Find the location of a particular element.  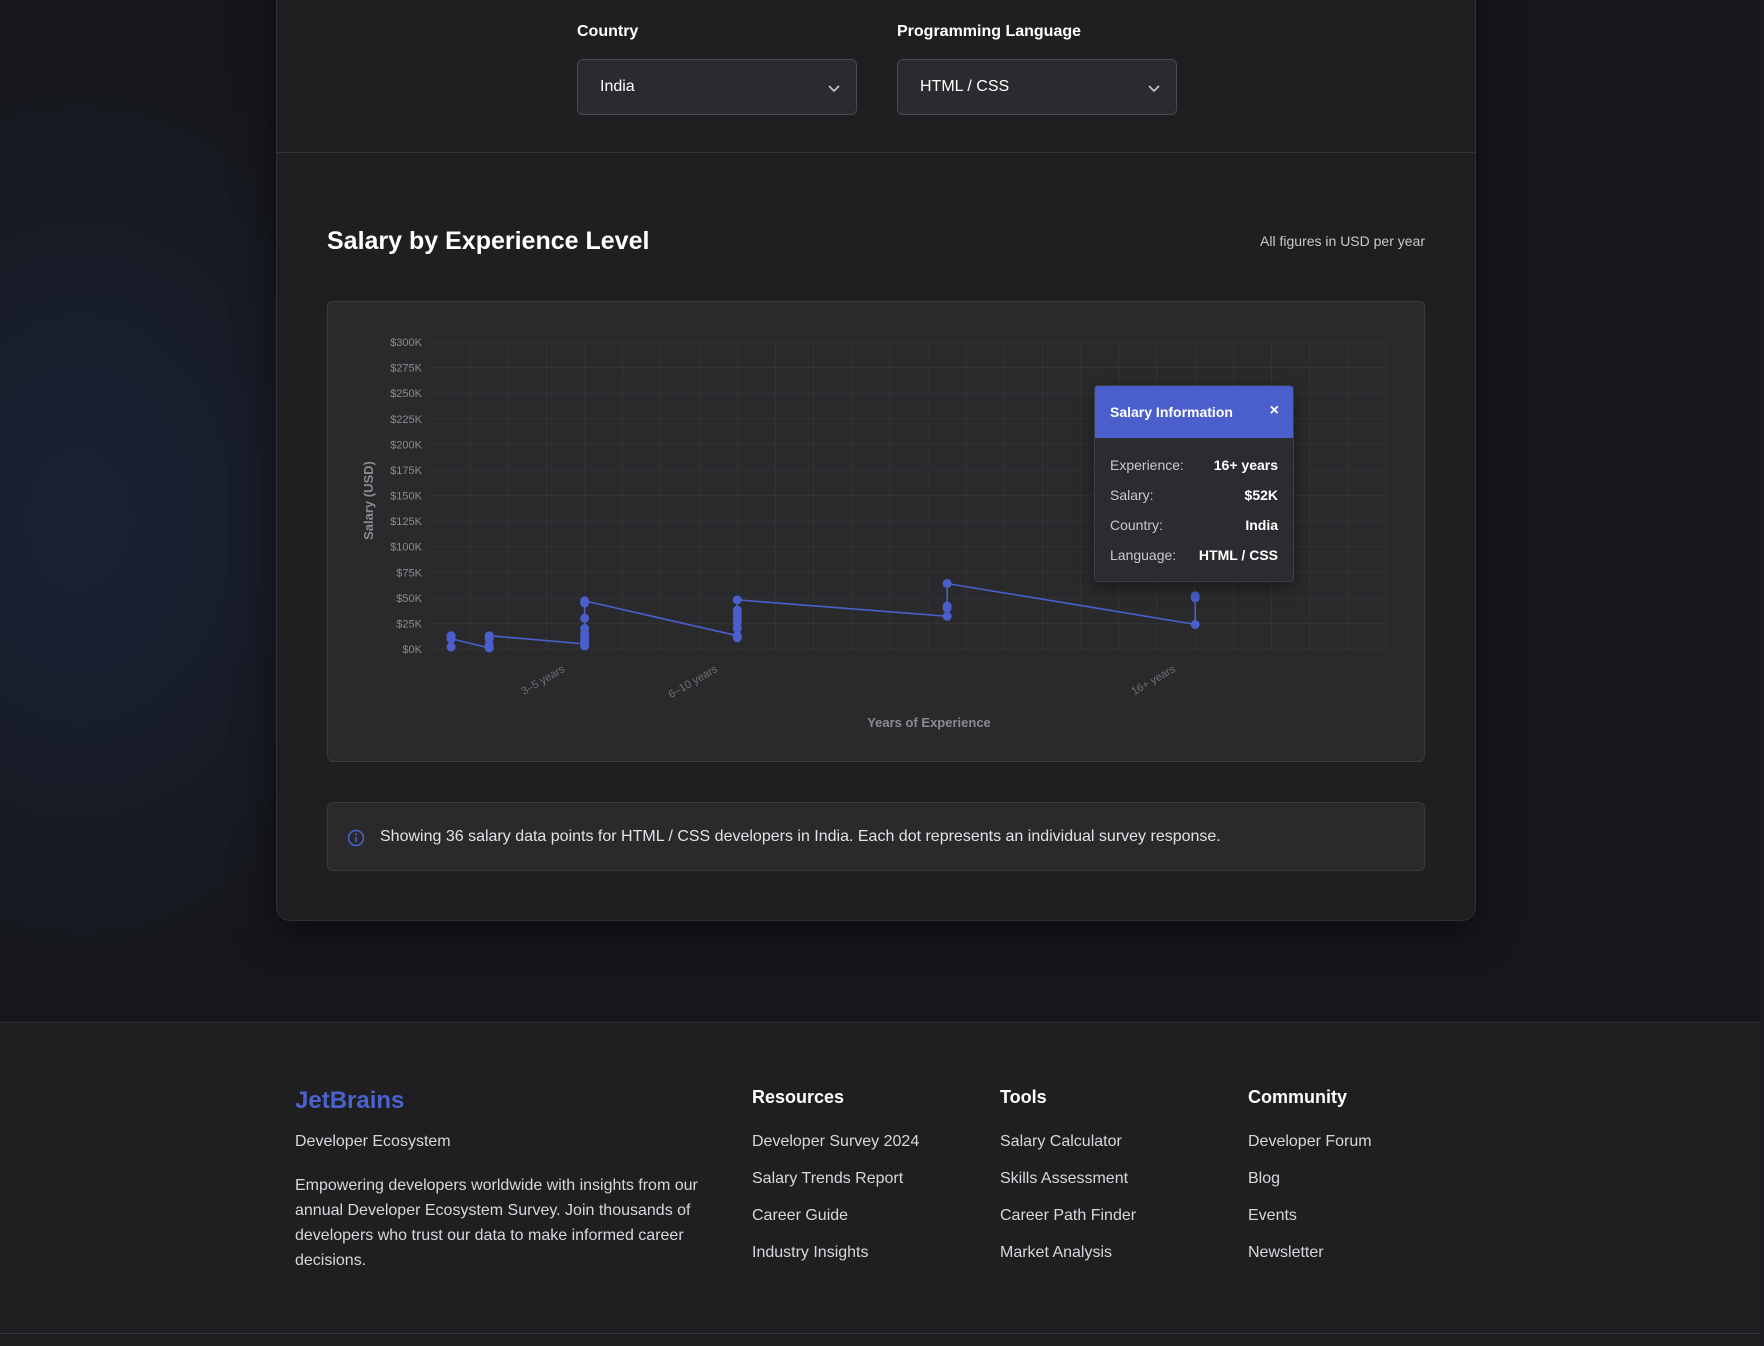

tooltip-row-experience: Experience: 16+ years is located at coordinates (1194, 465).